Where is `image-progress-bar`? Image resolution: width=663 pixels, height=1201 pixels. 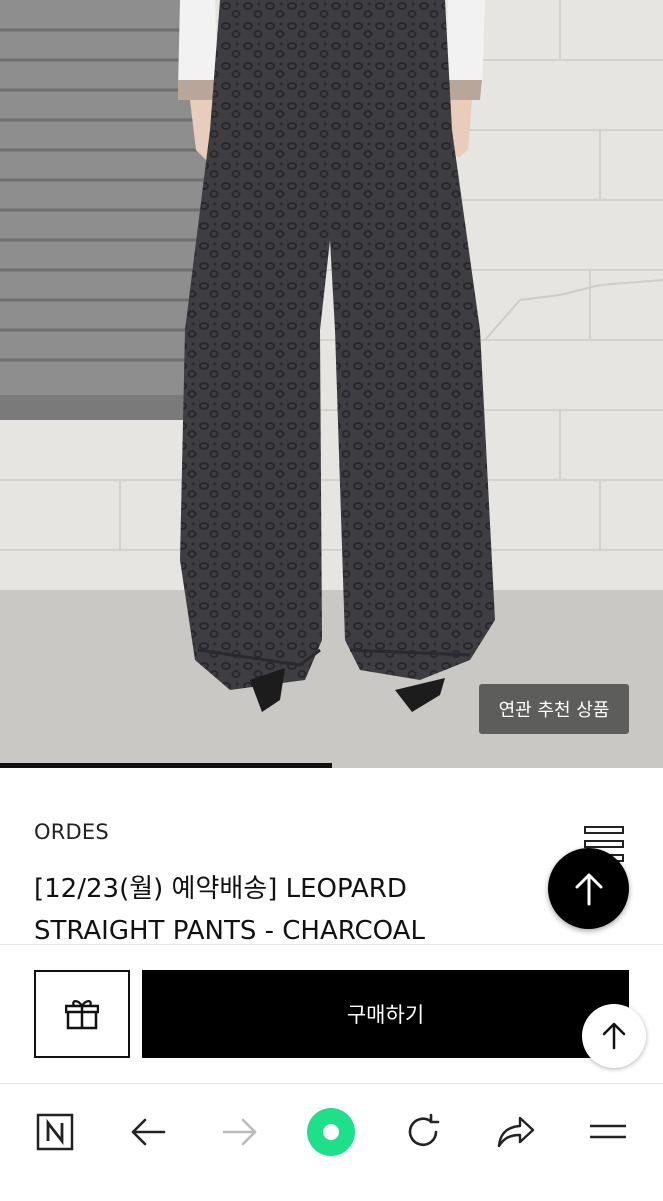 image-progress-bar is located at coordinates (166, 765).